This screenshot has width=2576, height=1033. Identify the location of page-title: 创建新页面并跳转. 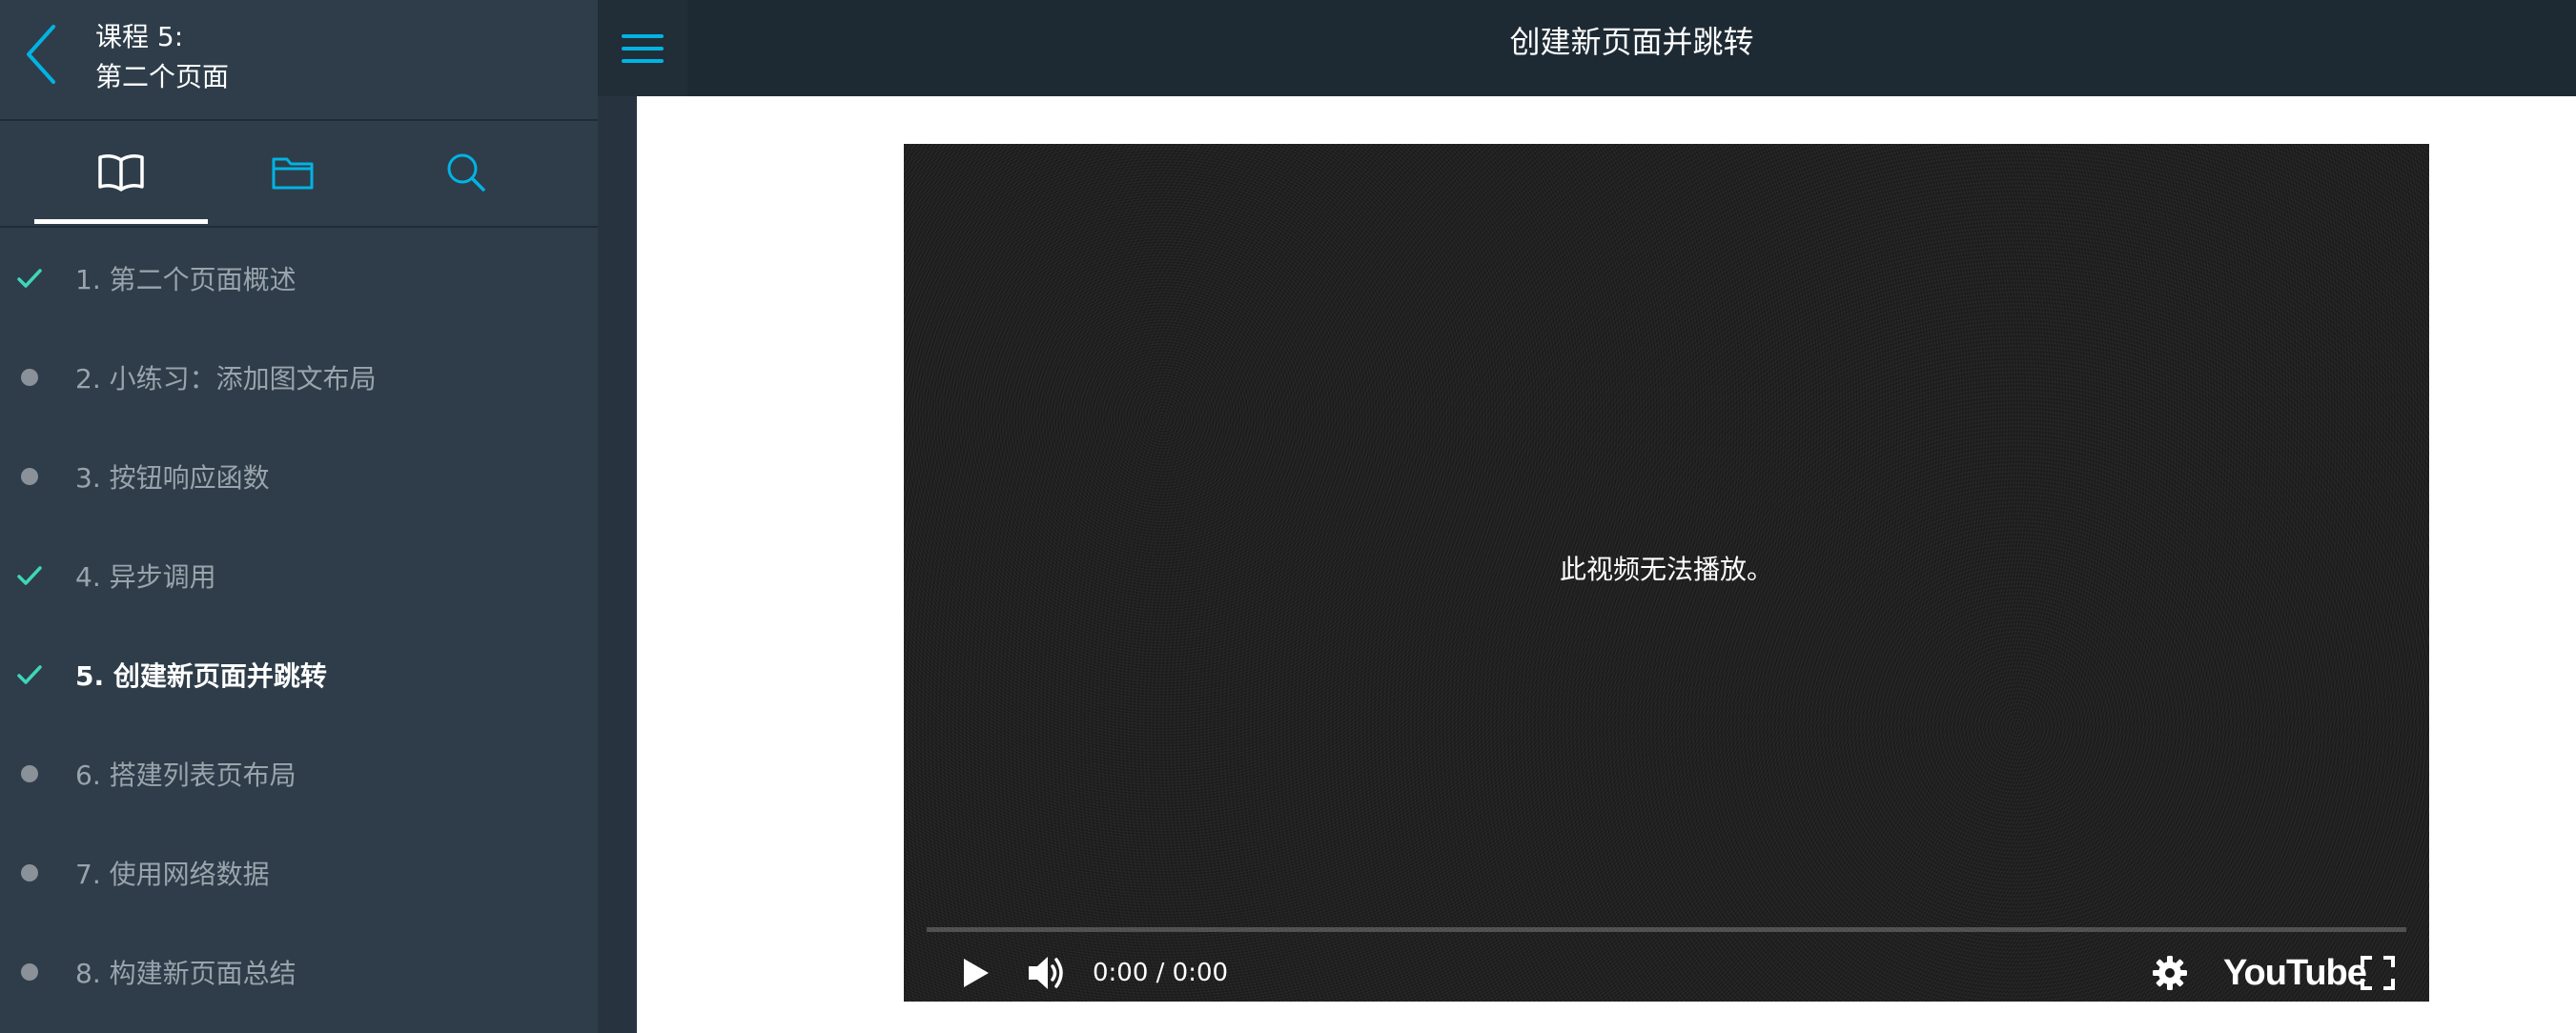
(1631, 42).